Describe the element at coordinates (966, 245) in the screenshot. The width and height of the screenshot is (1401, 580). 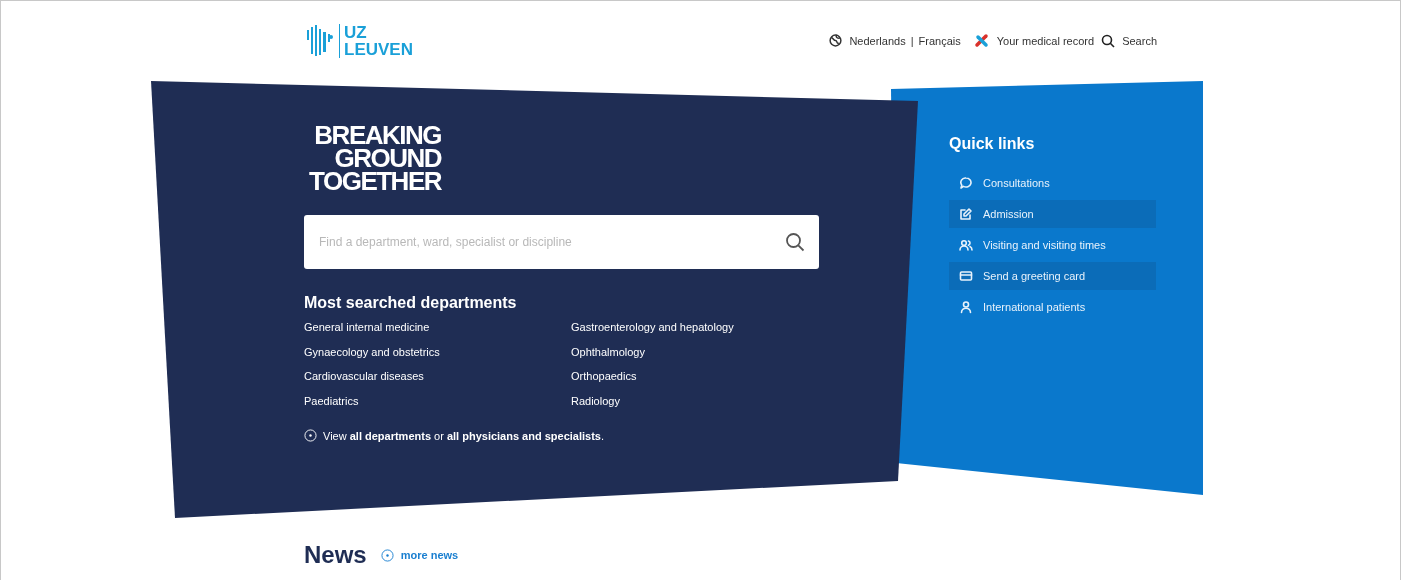
I see `people-icon` at that location.